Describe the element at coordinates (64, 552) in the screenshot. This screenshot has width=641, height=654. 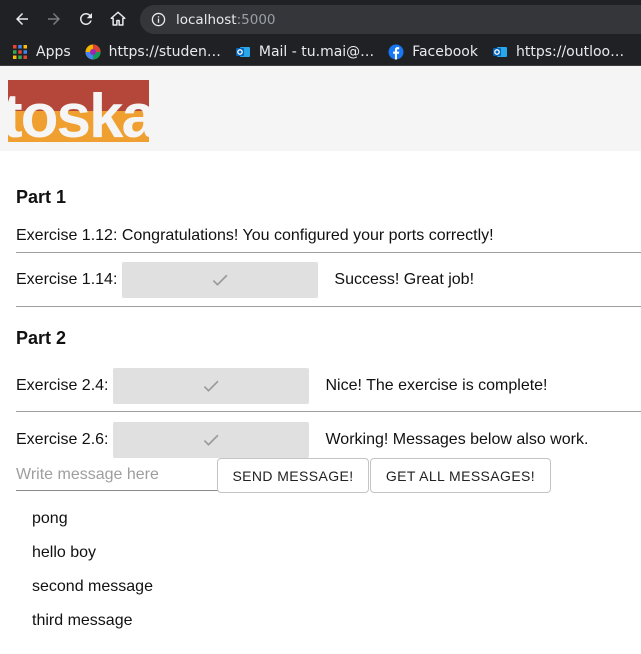
I see `list-item: hello boy` at that location.